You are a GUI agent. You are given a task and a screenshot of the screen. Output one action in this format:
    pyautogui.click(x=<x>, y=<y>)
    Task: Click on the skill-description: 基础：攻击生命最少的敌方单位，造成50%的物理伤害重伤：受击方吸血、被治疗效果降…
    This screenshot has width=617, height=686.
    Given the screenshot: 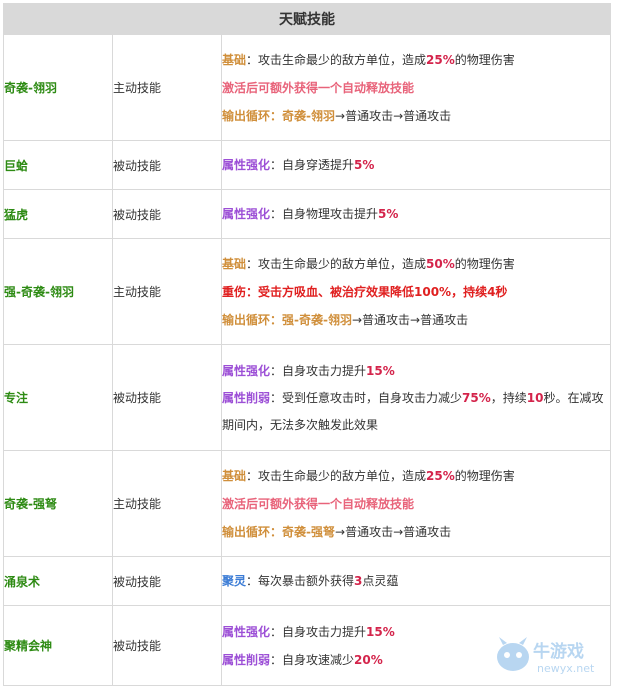 What is the action you would take?
    pyautogui.click(x=416, y=291)
    